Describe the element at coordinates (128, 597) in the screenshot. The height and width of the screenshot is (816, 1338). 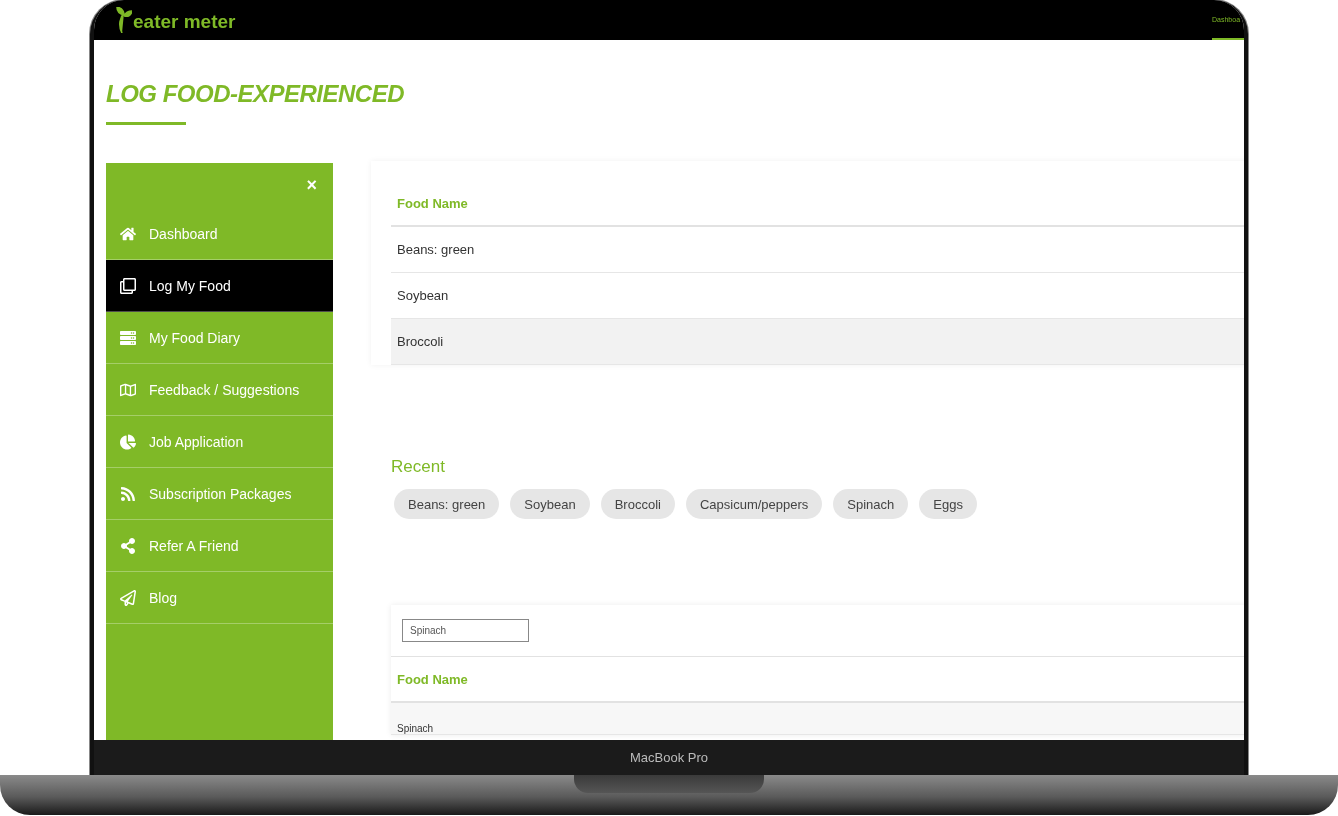
I see `paper-plane-icon` at that location.